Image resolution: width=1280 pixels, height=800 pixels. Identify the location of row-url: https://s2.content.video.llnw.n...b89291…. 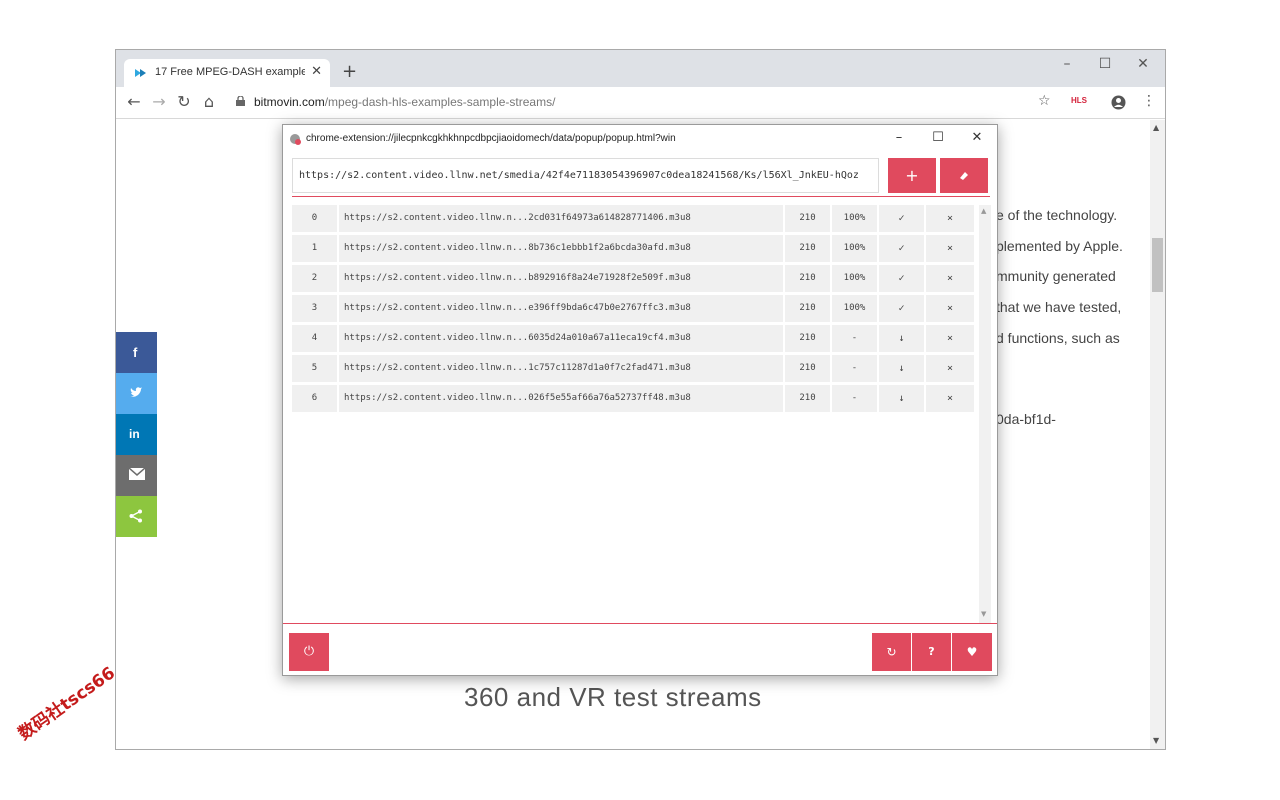
(562, 278).